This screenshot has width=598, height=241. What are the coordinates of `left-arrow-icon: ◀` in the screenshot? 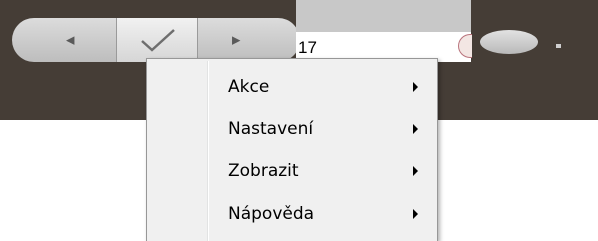 It's located at (70, 40).